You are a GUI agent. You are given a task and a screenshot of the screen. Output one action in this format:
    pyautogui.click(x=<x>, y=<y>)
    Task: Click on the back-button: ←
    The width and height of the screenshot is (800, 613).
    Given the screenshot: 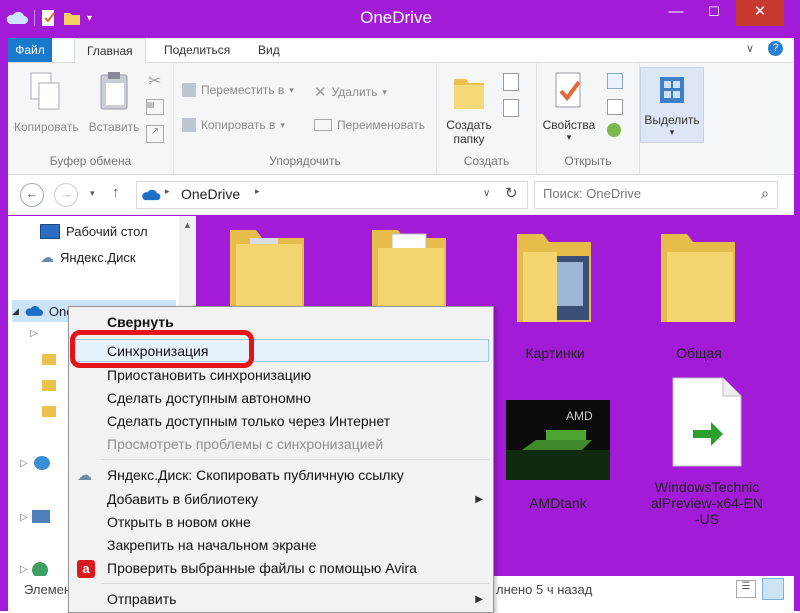 What is the action you would take?
    pyautogui.click(x=32, y=195)
    